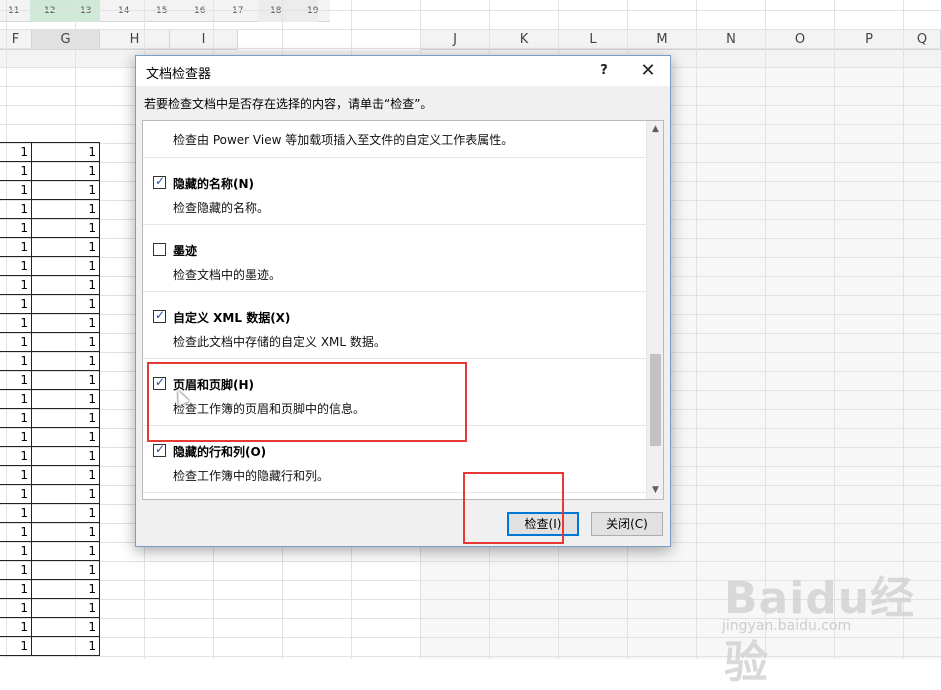  I want to click on close-button: 关闭(C), so click(627, 524).